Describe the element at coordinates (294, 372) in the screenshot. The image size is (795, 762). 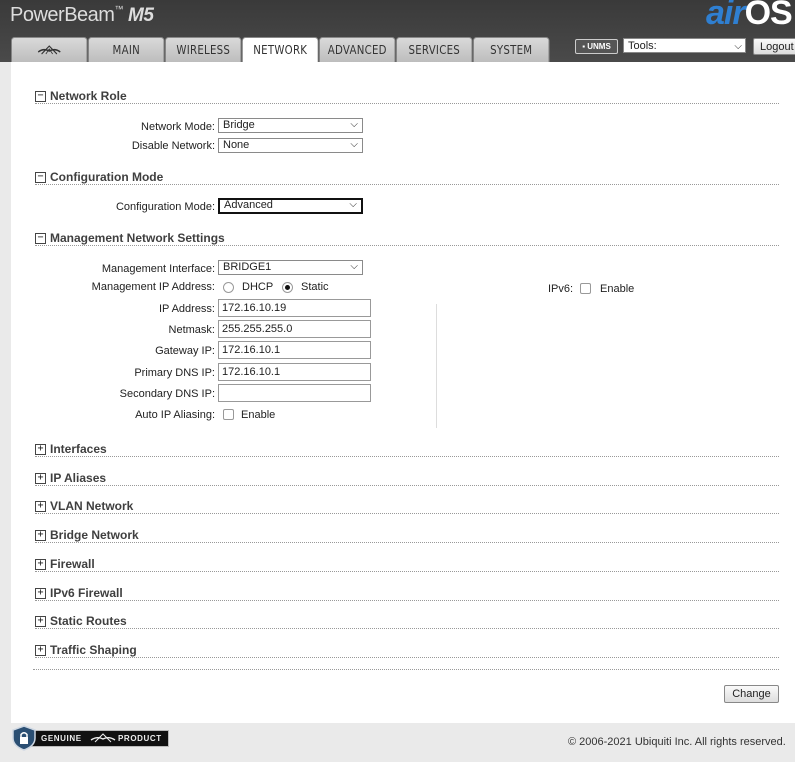
I see `primary-dns-input: 172.16.10.1` at that location.